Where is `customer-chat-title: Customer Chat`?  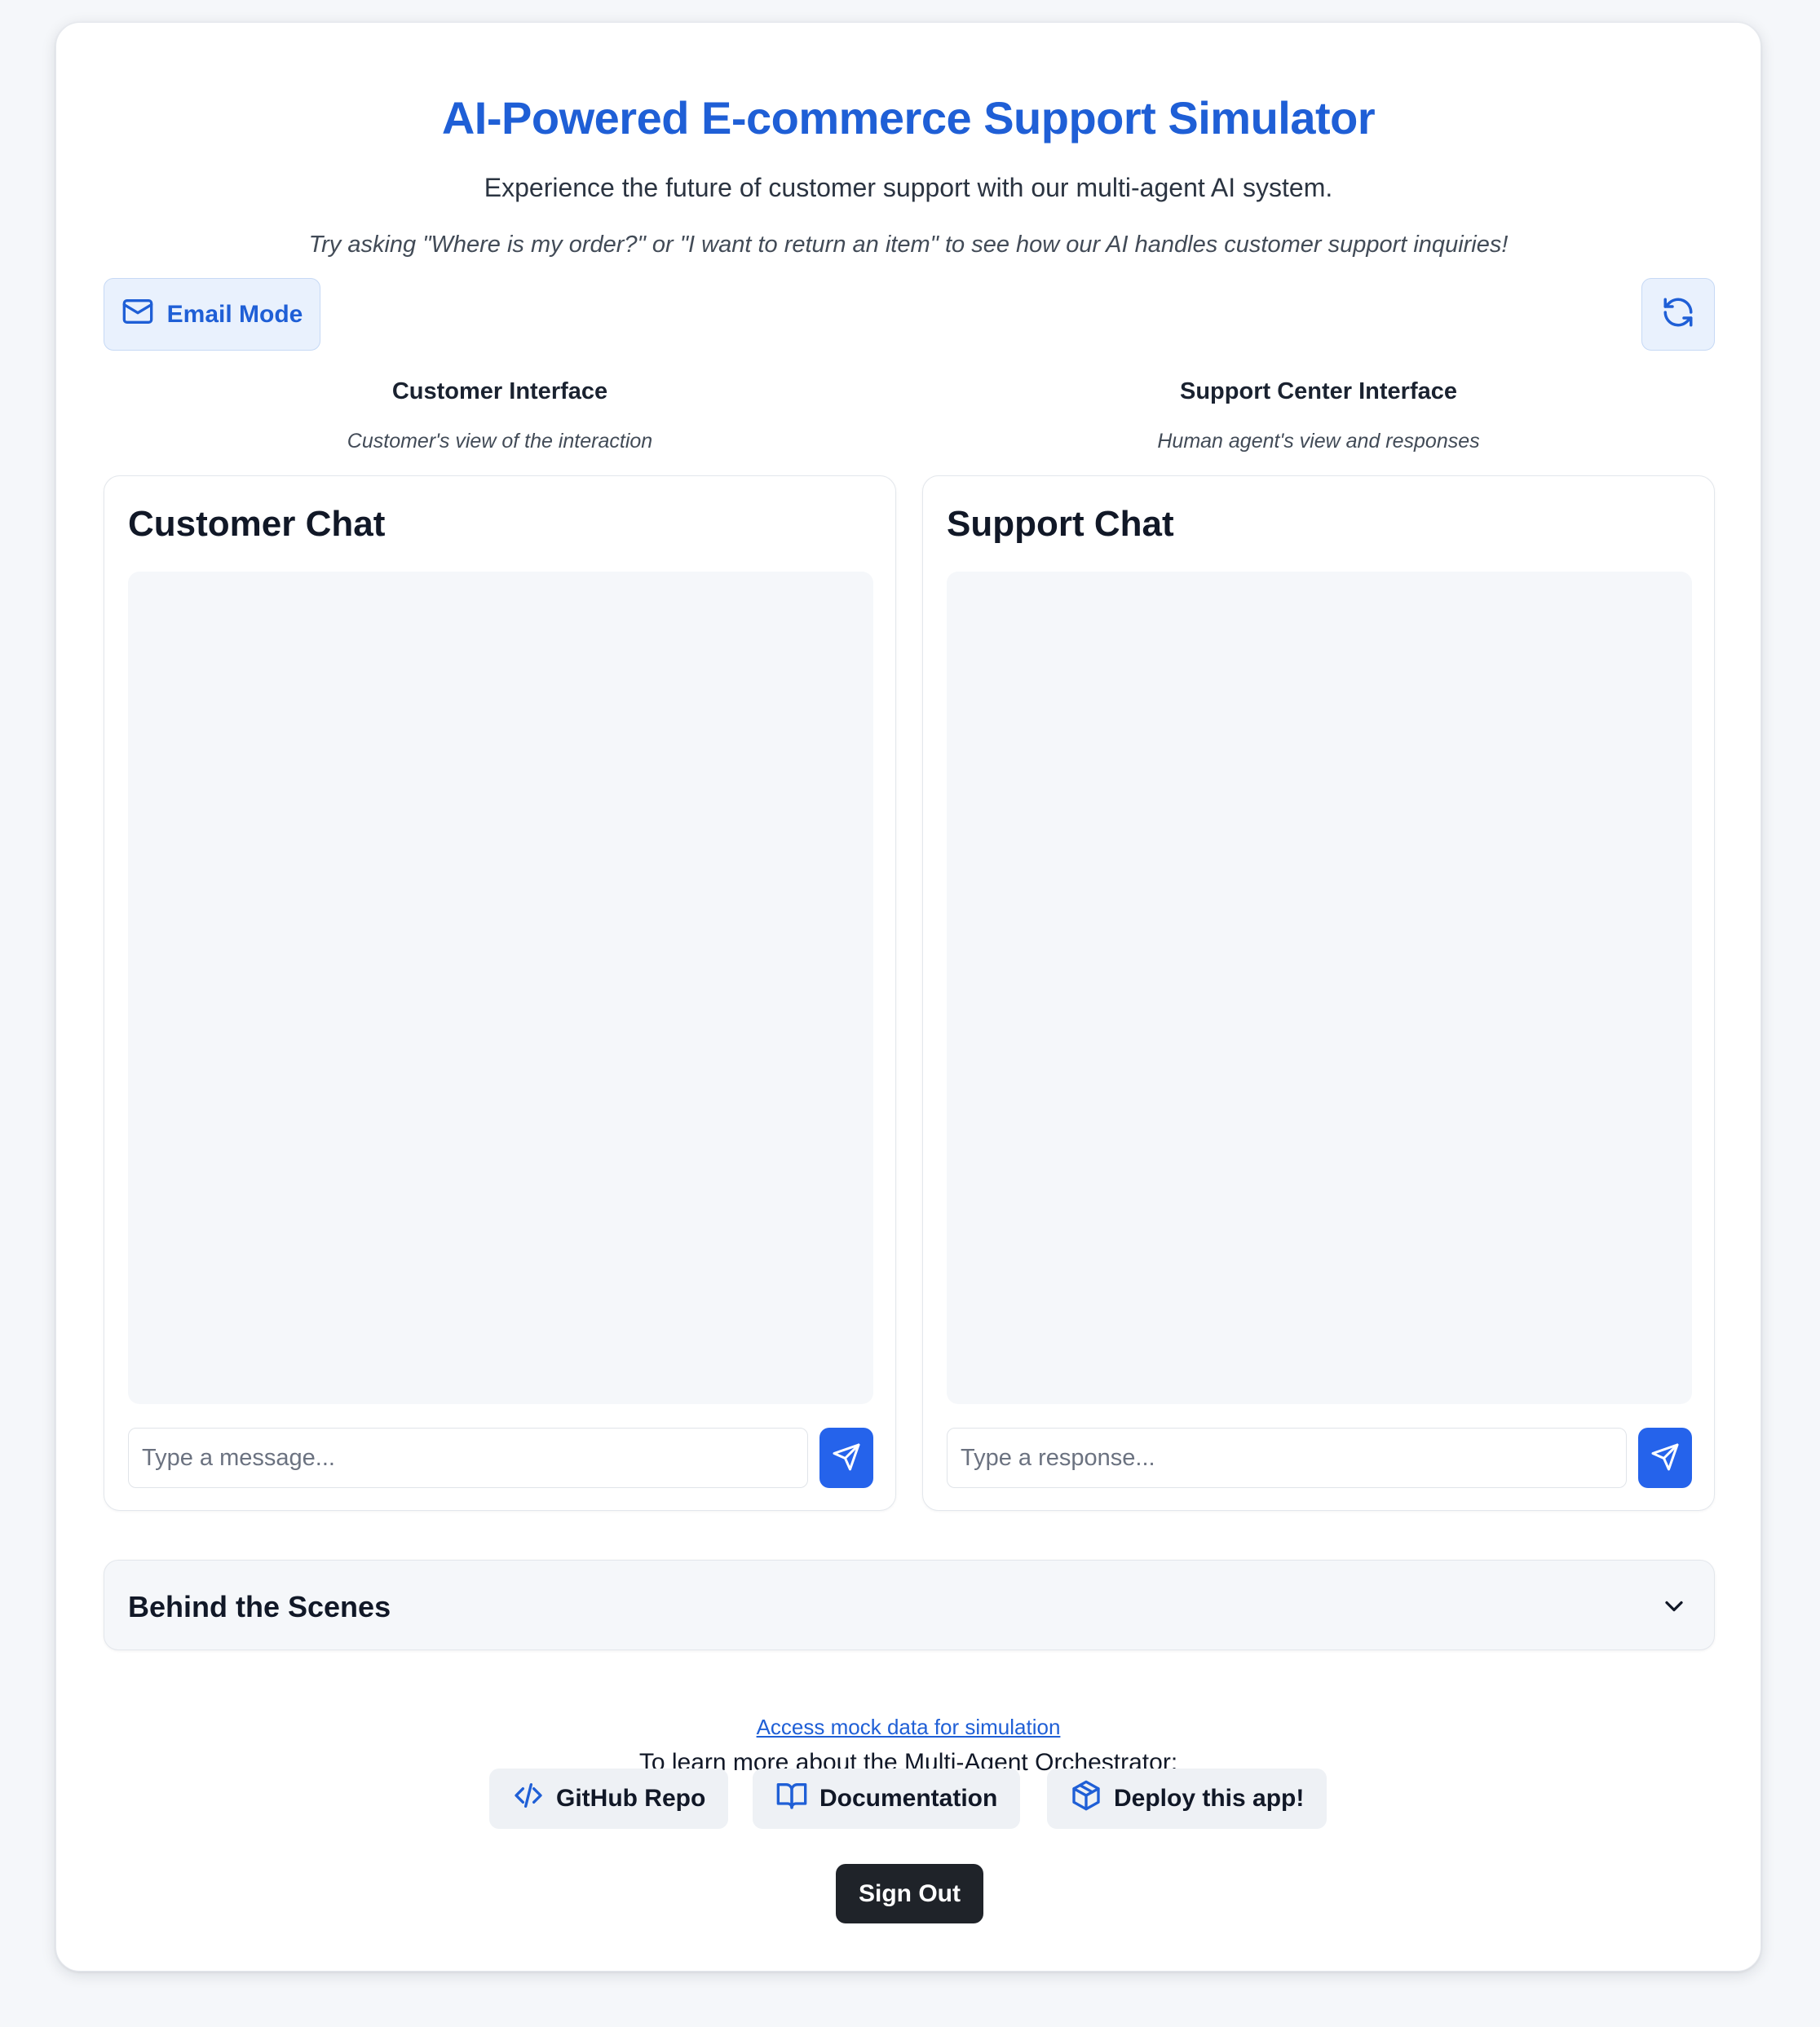 customer-chat-title: Customer Chat is located at coordinates (257, 524).